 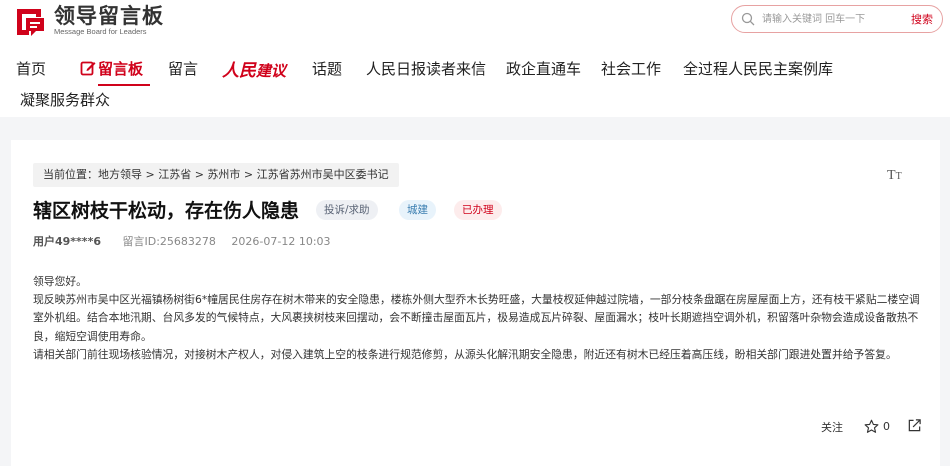 I want to click on nav-item-enterprise-express: 政企直通车, so click(x=543, y=68).